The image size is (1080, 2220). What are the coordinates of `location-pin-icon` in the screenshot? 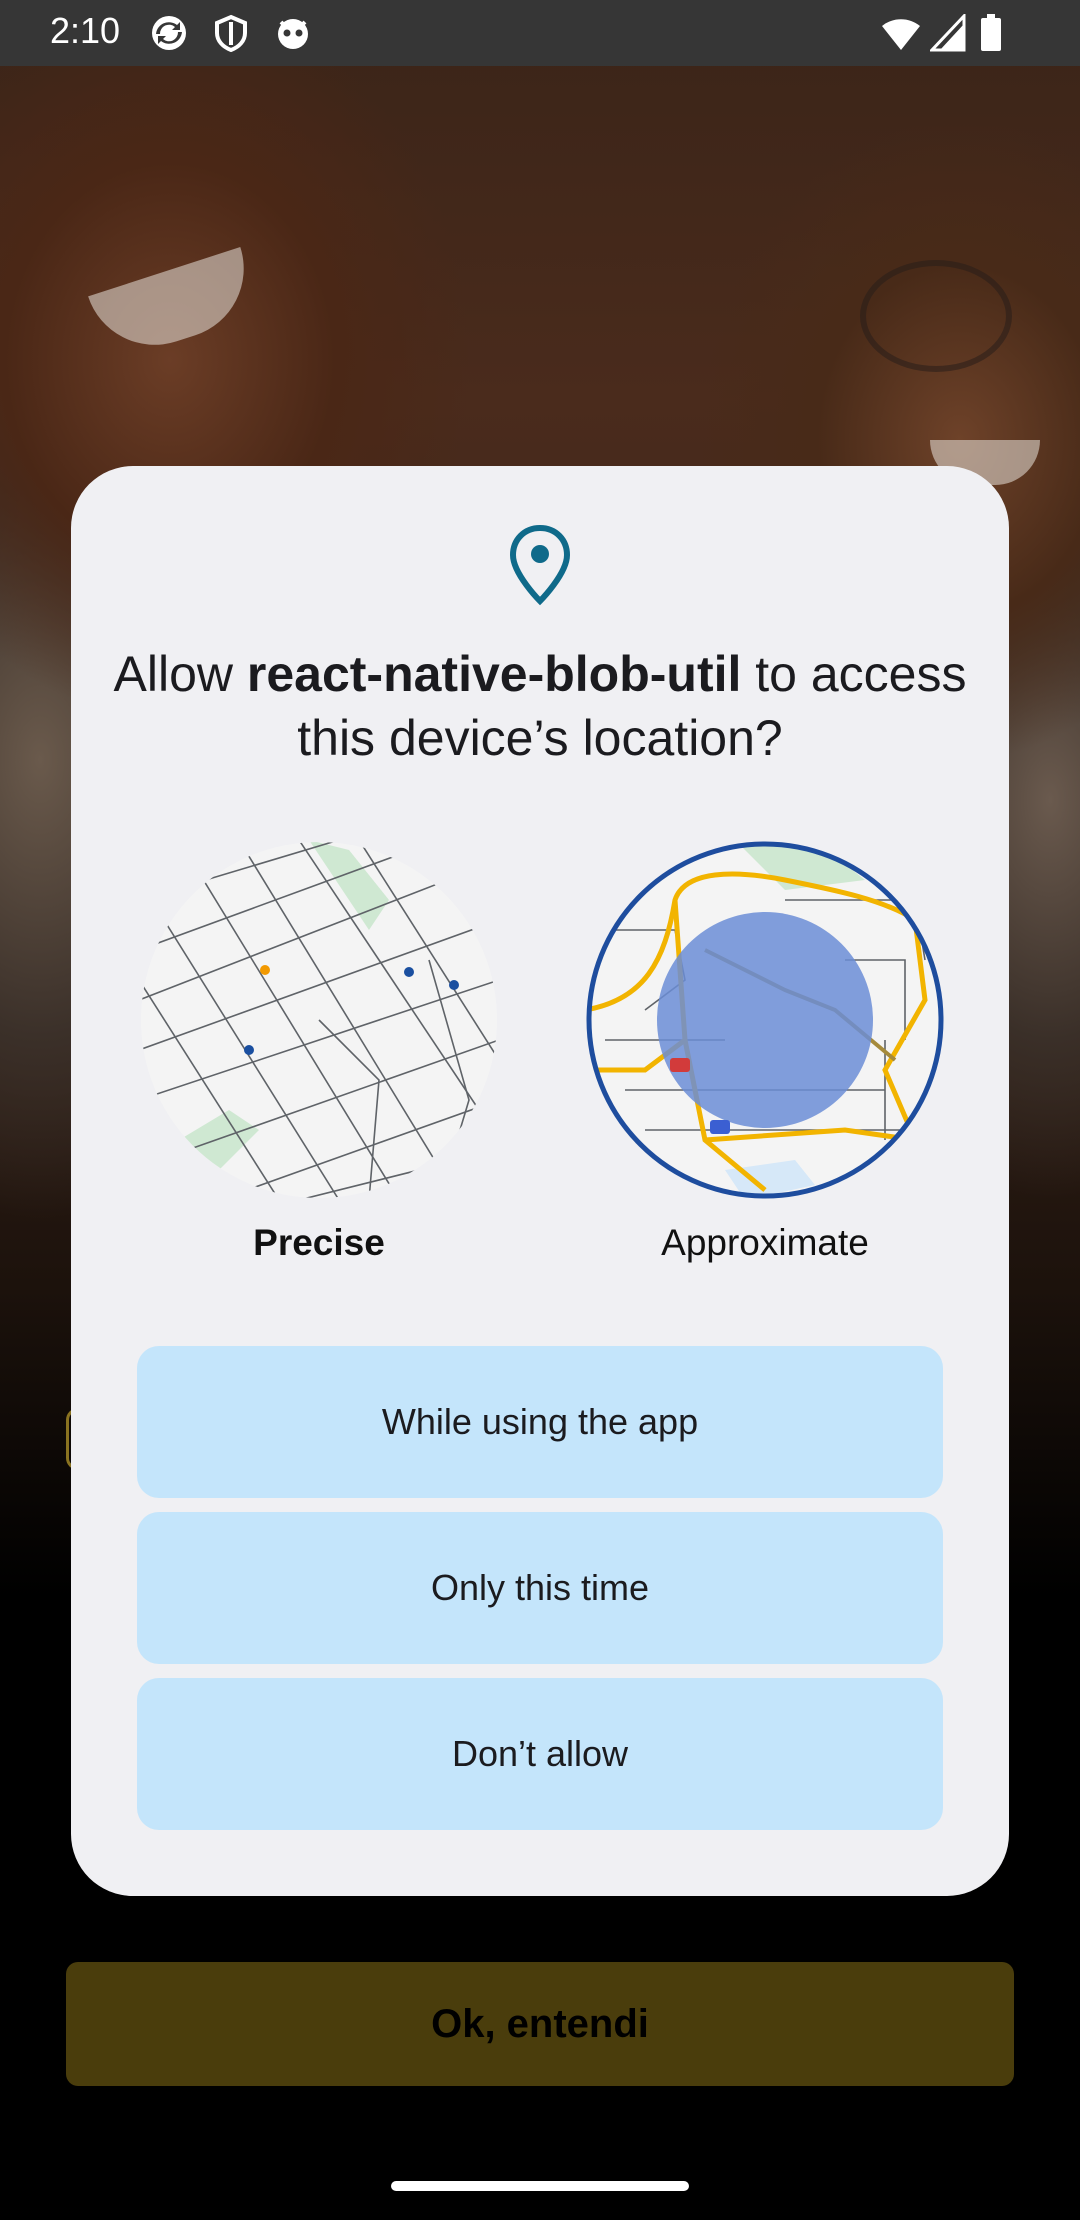 It's located at (540, 565).